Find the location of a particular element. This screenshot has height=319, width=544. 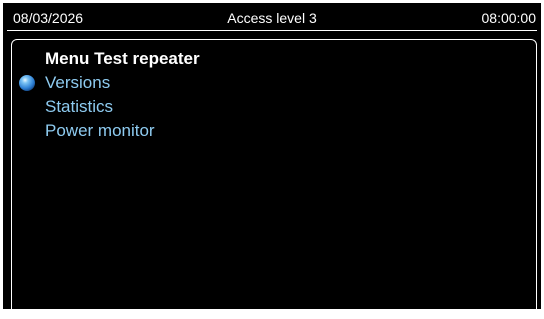

menu-item-statistics: Statistics is located at coordinates (79, 107).